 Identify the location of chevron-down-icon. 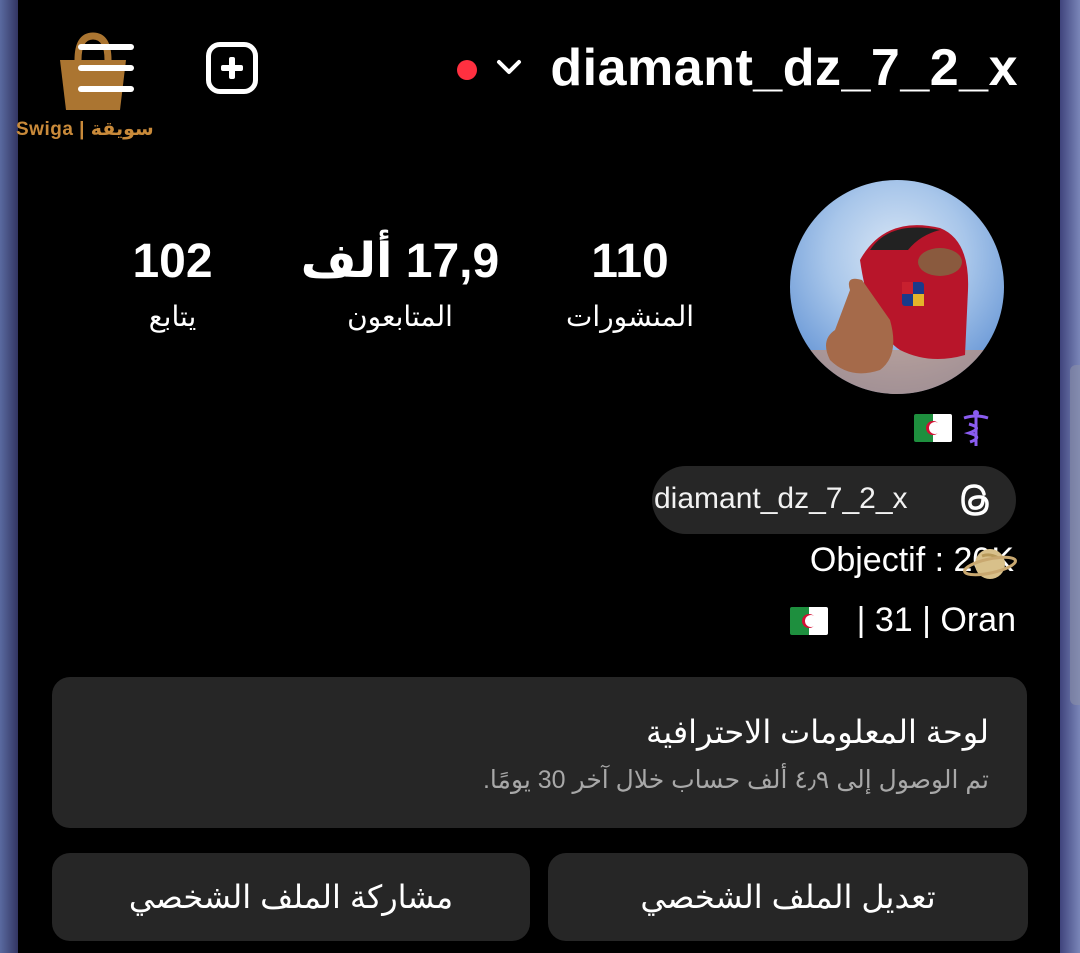
(509, 67).